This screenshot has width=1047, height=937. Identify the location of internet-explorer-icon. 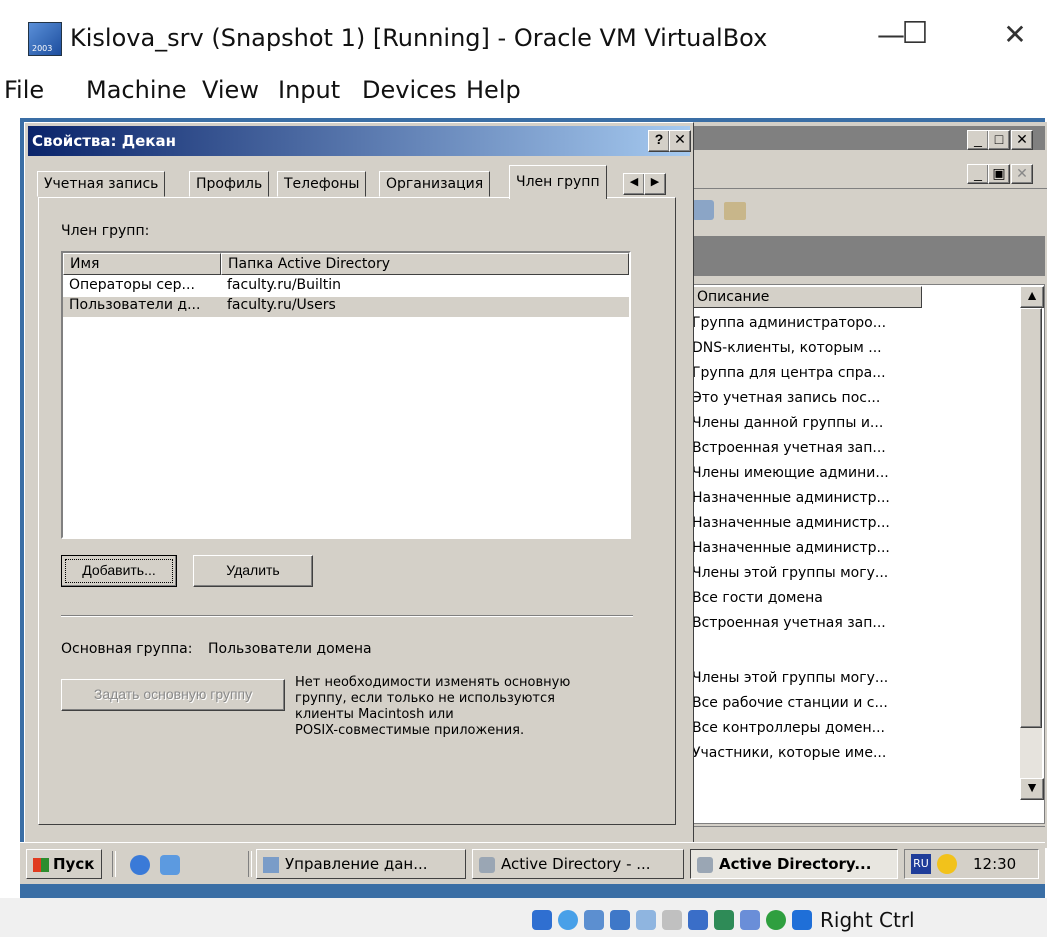
(140, 865).